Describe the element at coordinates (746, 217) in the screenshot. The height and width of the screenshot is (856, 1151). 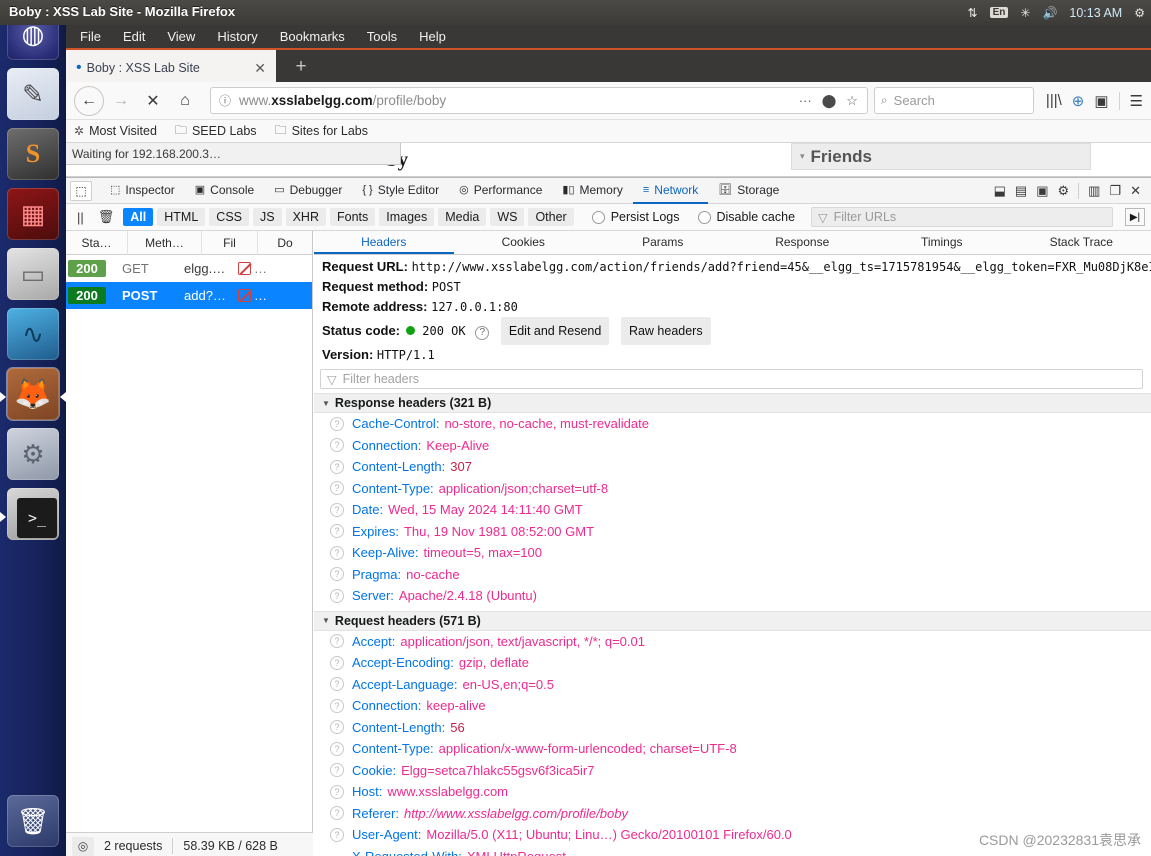
I see `disable-cache-checkbox: Disable cache` at that location.